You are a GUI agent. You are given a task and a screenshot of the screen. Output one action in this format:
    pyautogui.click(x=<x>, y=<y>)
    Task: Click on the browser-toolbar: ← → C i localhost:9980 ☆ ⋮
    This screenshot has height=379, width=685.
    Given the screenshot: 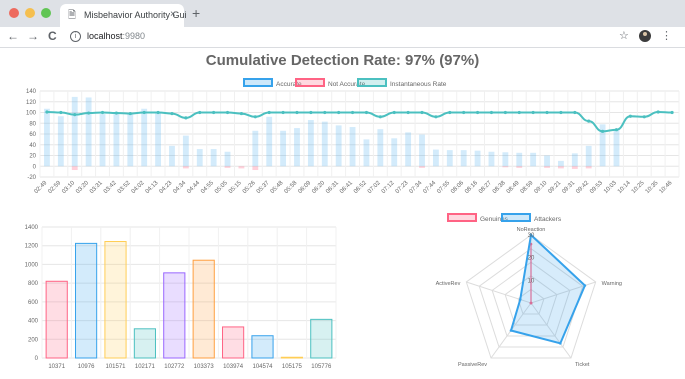 What is the action you would take?
    pyautogui.click(x=342, y=37)
    